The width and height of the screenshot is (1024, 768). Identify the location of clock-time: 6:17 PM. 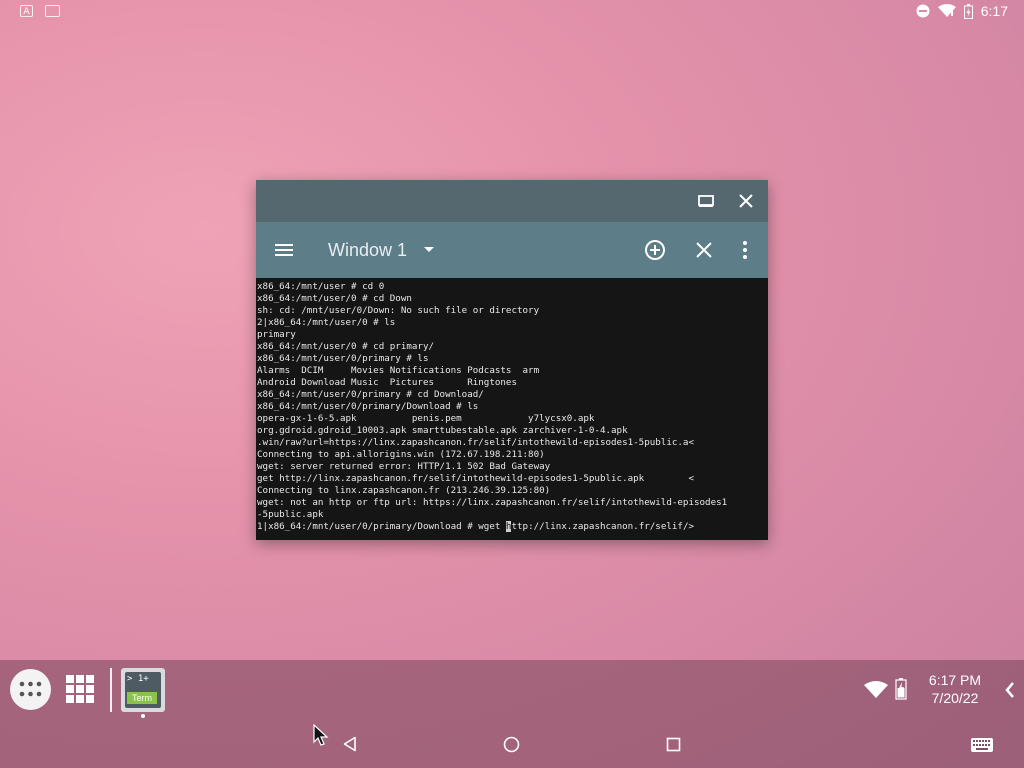
(955, 680).